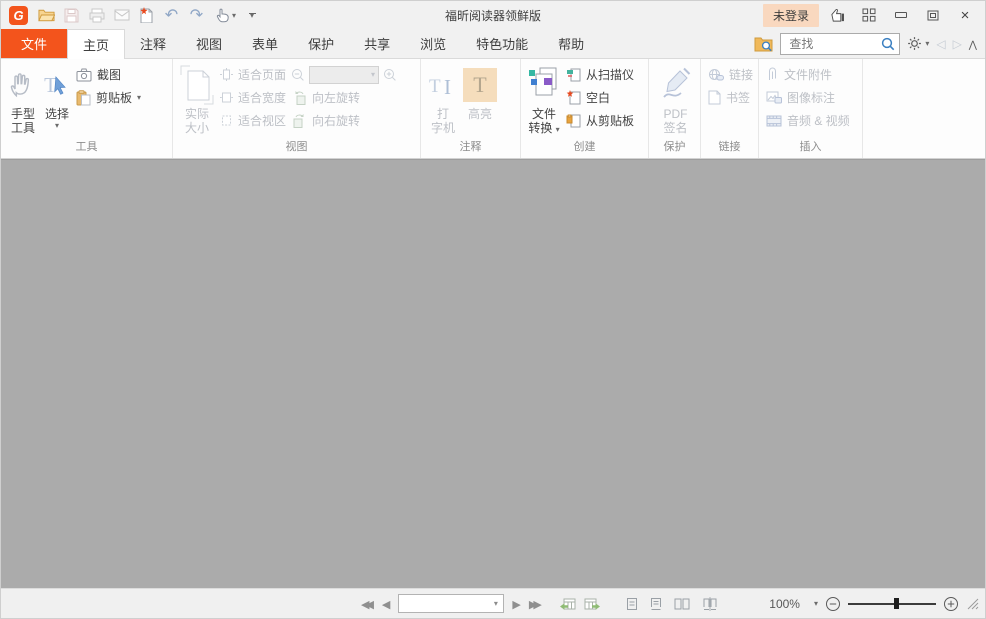 This screenshot has width=986, height=619. I want to click on clipboard-button: 剪贴板 ▾, so click(108, 97).